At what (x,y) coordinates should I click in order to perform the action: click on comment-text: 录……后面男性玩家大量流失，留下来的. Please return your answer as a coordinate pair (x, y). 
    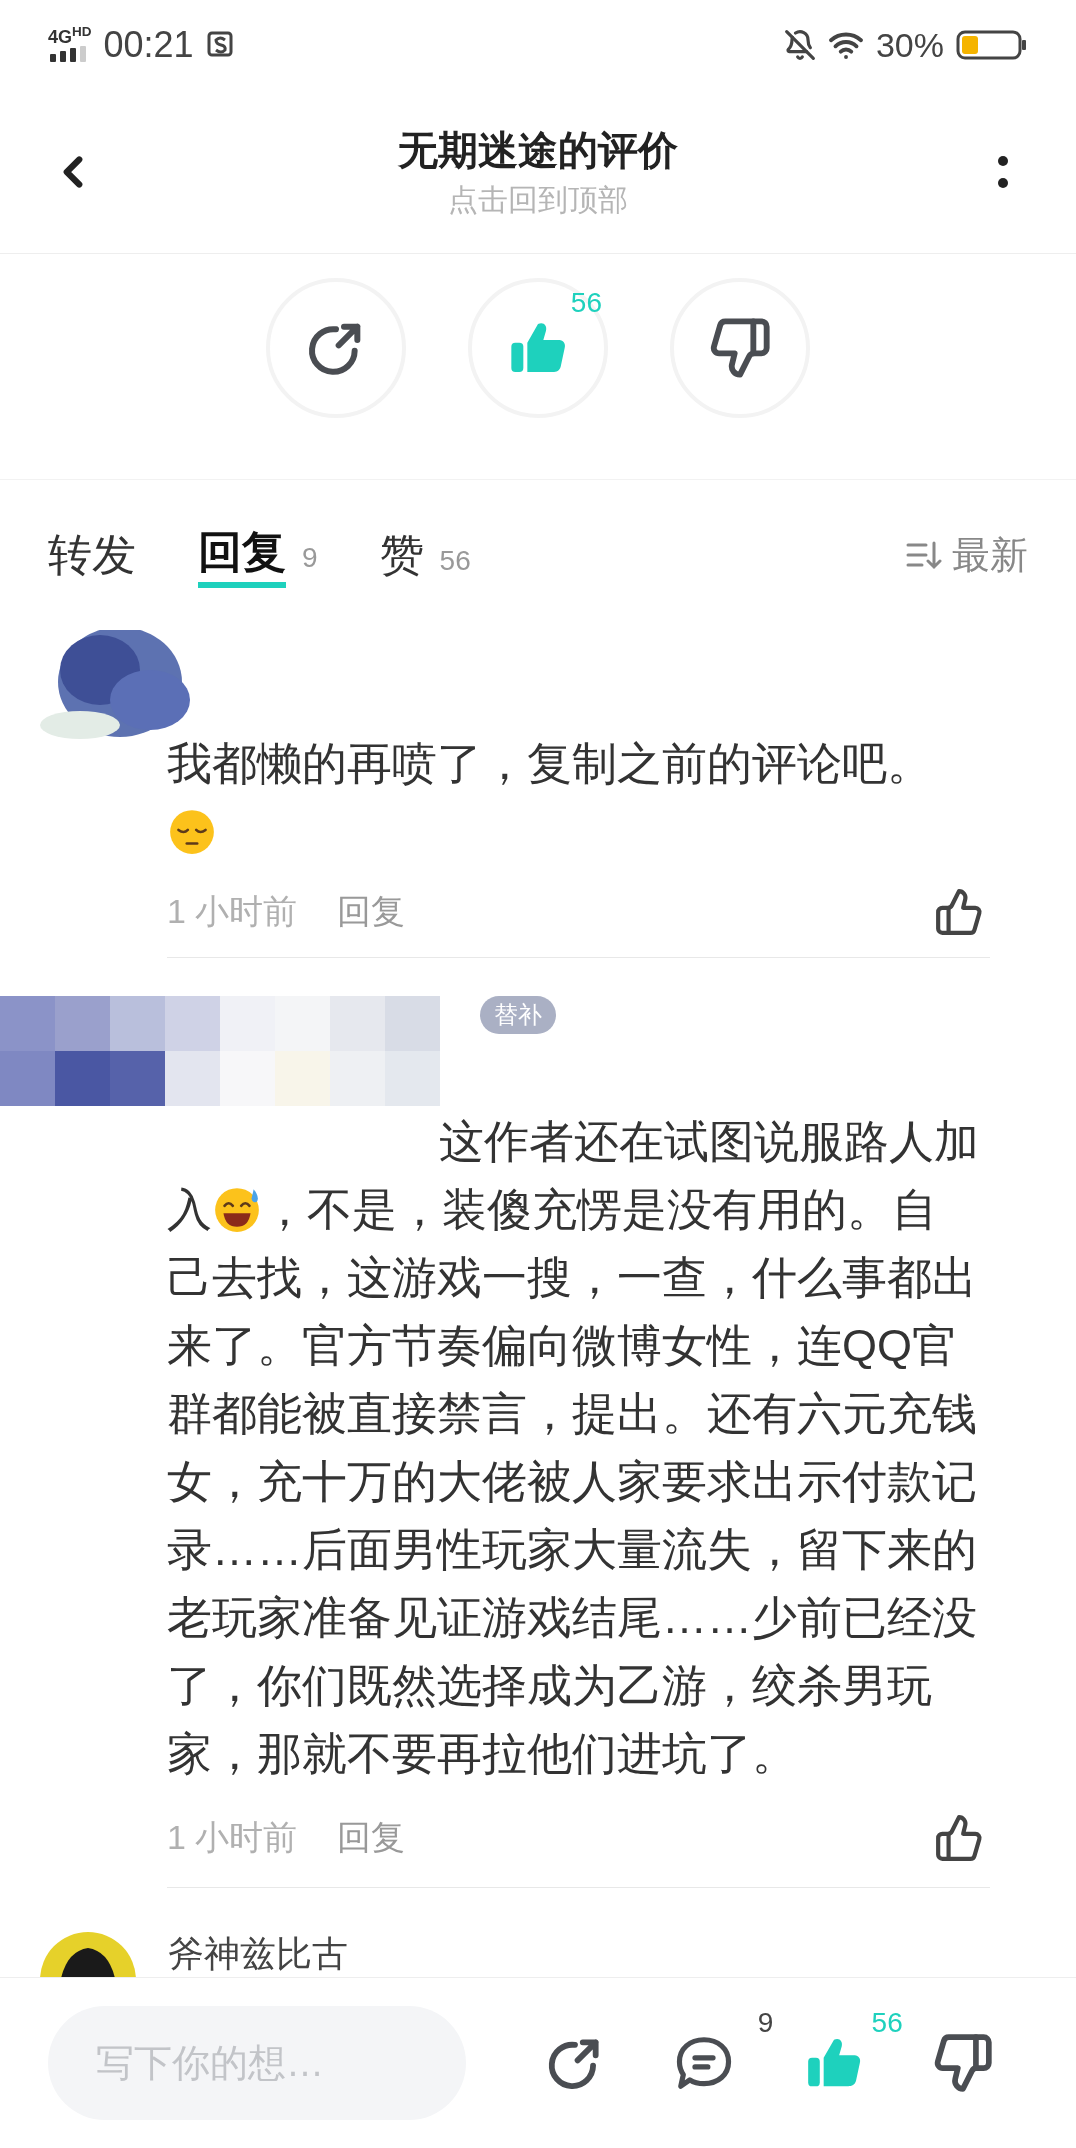
    Looking at the image, I should click on (572, 1550).